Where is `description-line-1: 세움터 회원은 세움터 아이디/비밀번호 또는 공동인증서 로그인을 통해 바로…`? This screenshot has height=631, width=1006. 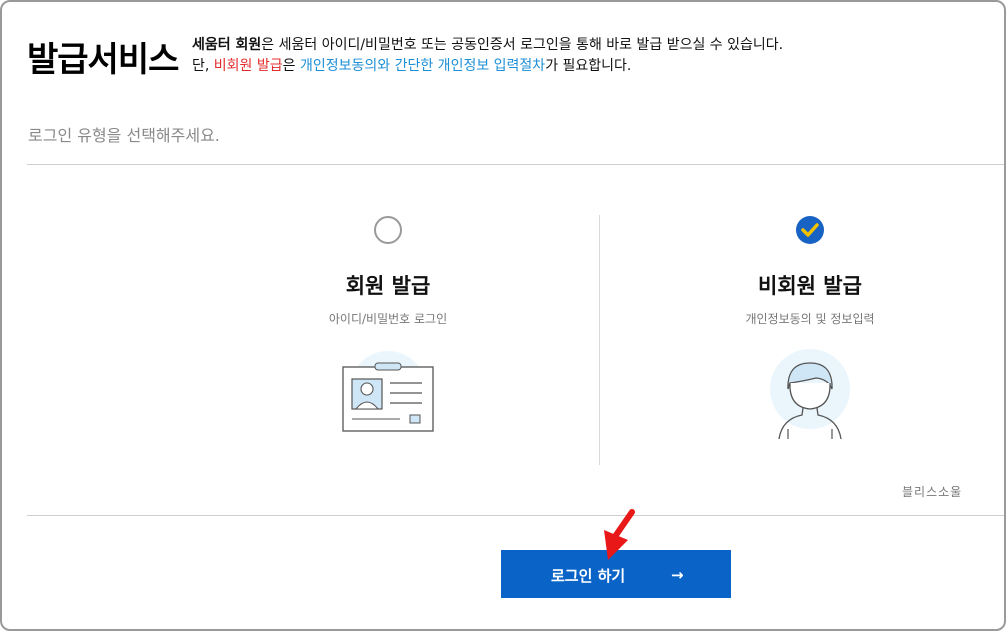 description-line-1: 세움터 회원은 세움터 아이디/비밀번호 또는 공동인증서 로그인을 통해 바로… is located at coordinates (487, 45).